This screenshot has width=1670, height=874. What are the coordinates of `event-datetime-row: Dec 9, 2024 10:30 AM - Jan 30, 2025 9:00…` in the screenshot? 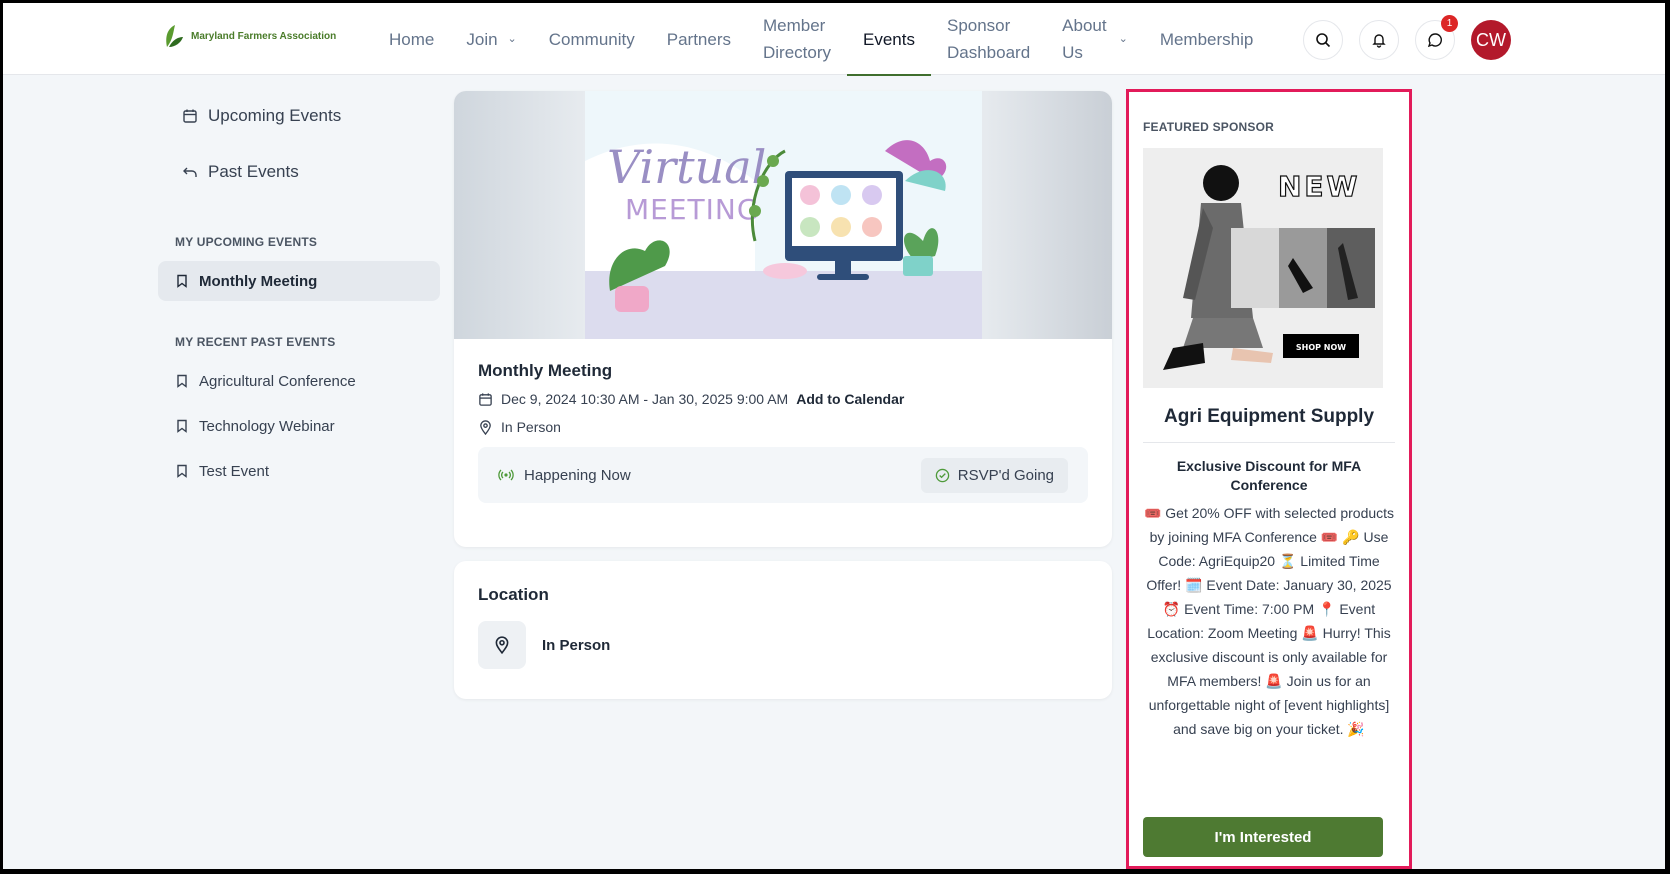 It's located at (783, 399).